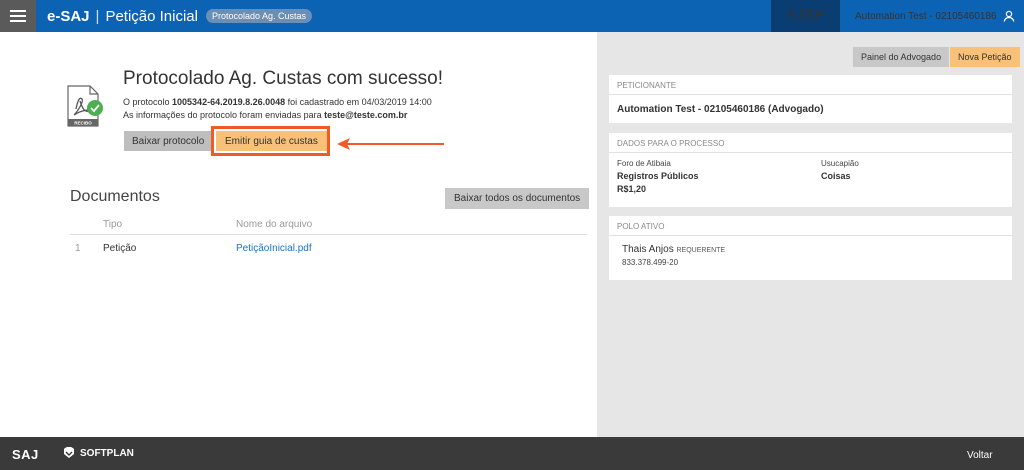  What do you see at coordinates (83, 123) in the screenshot?
I see `receipt-caption: RECIBO` at bounding box center [83, 123].